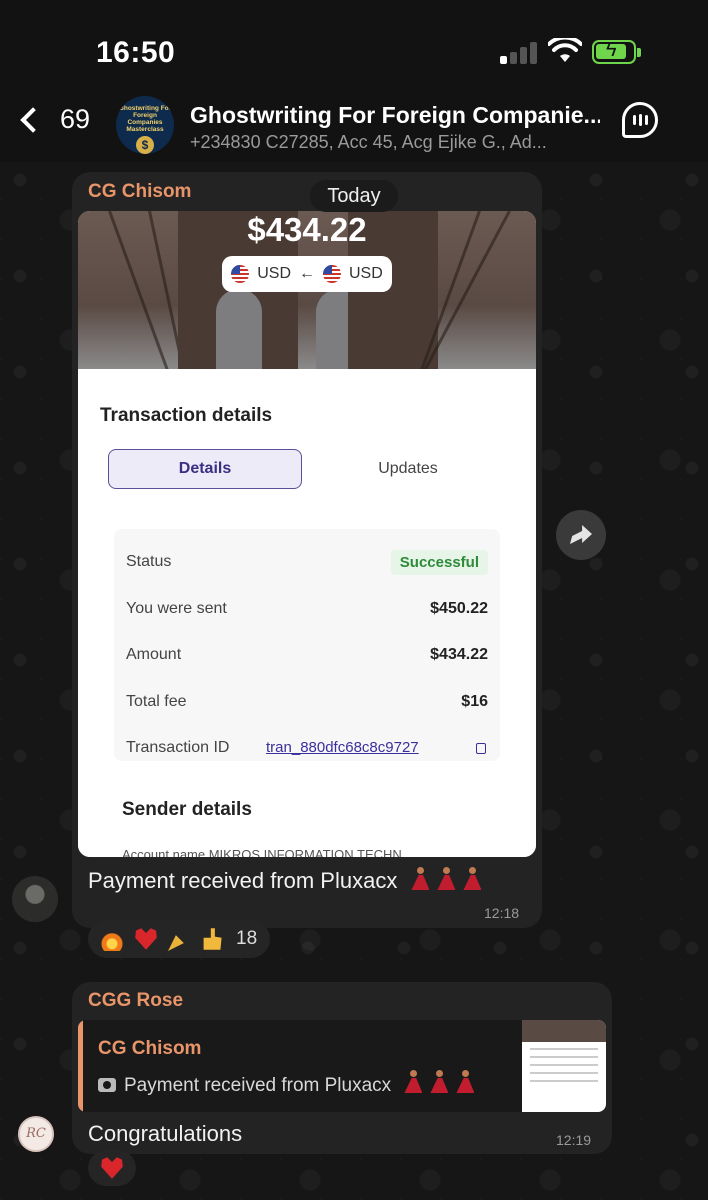  I want to click on status-time: 16:50, so click(136, 52).